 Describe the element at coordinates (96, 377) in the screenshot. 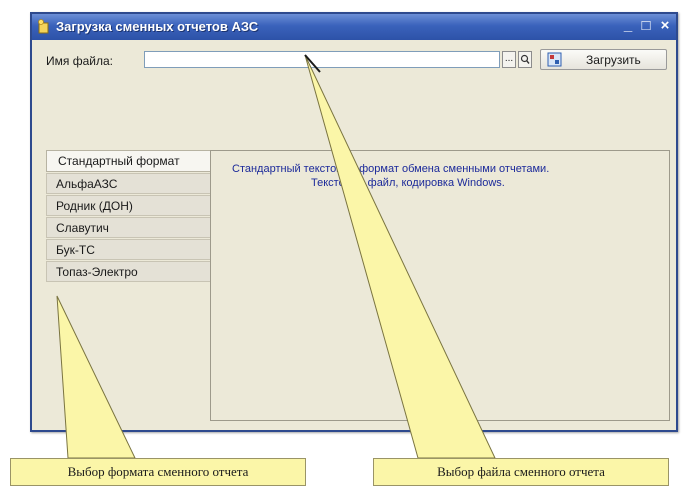

I see `format-callout-pointer` at that location.